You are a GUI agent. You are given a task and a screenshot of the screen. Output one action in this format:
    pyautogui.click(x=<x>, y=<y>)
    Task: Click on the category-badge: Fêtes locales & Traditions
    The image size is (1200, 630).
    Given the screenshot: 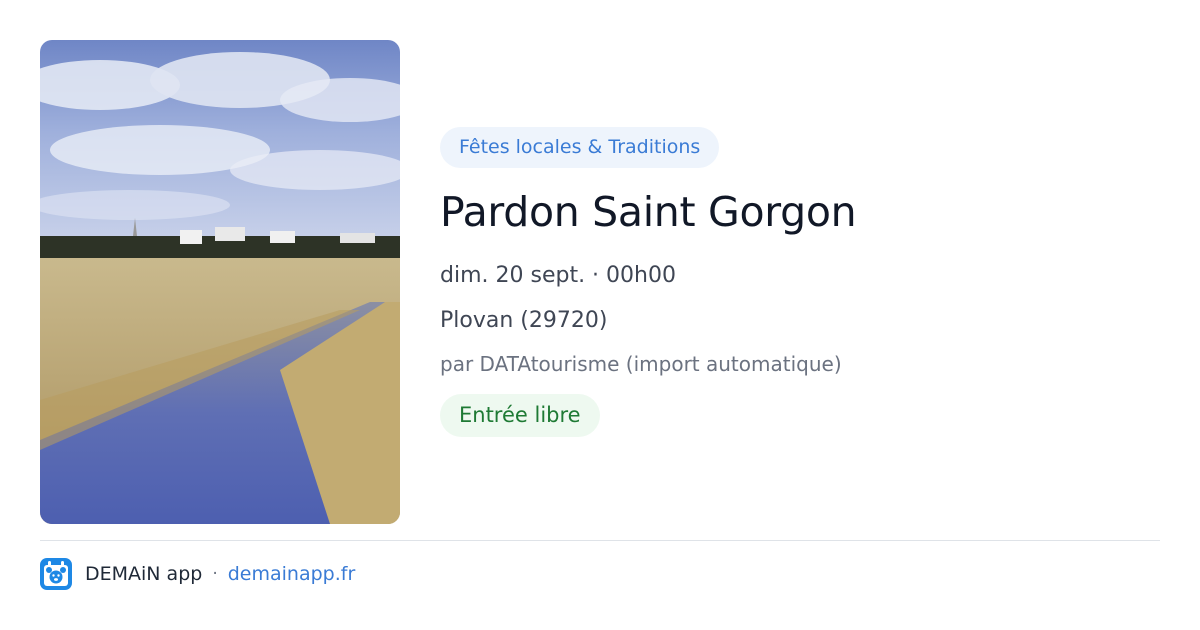 What is the action you would take?
    pyautogui.click(x=580, y=147)
    